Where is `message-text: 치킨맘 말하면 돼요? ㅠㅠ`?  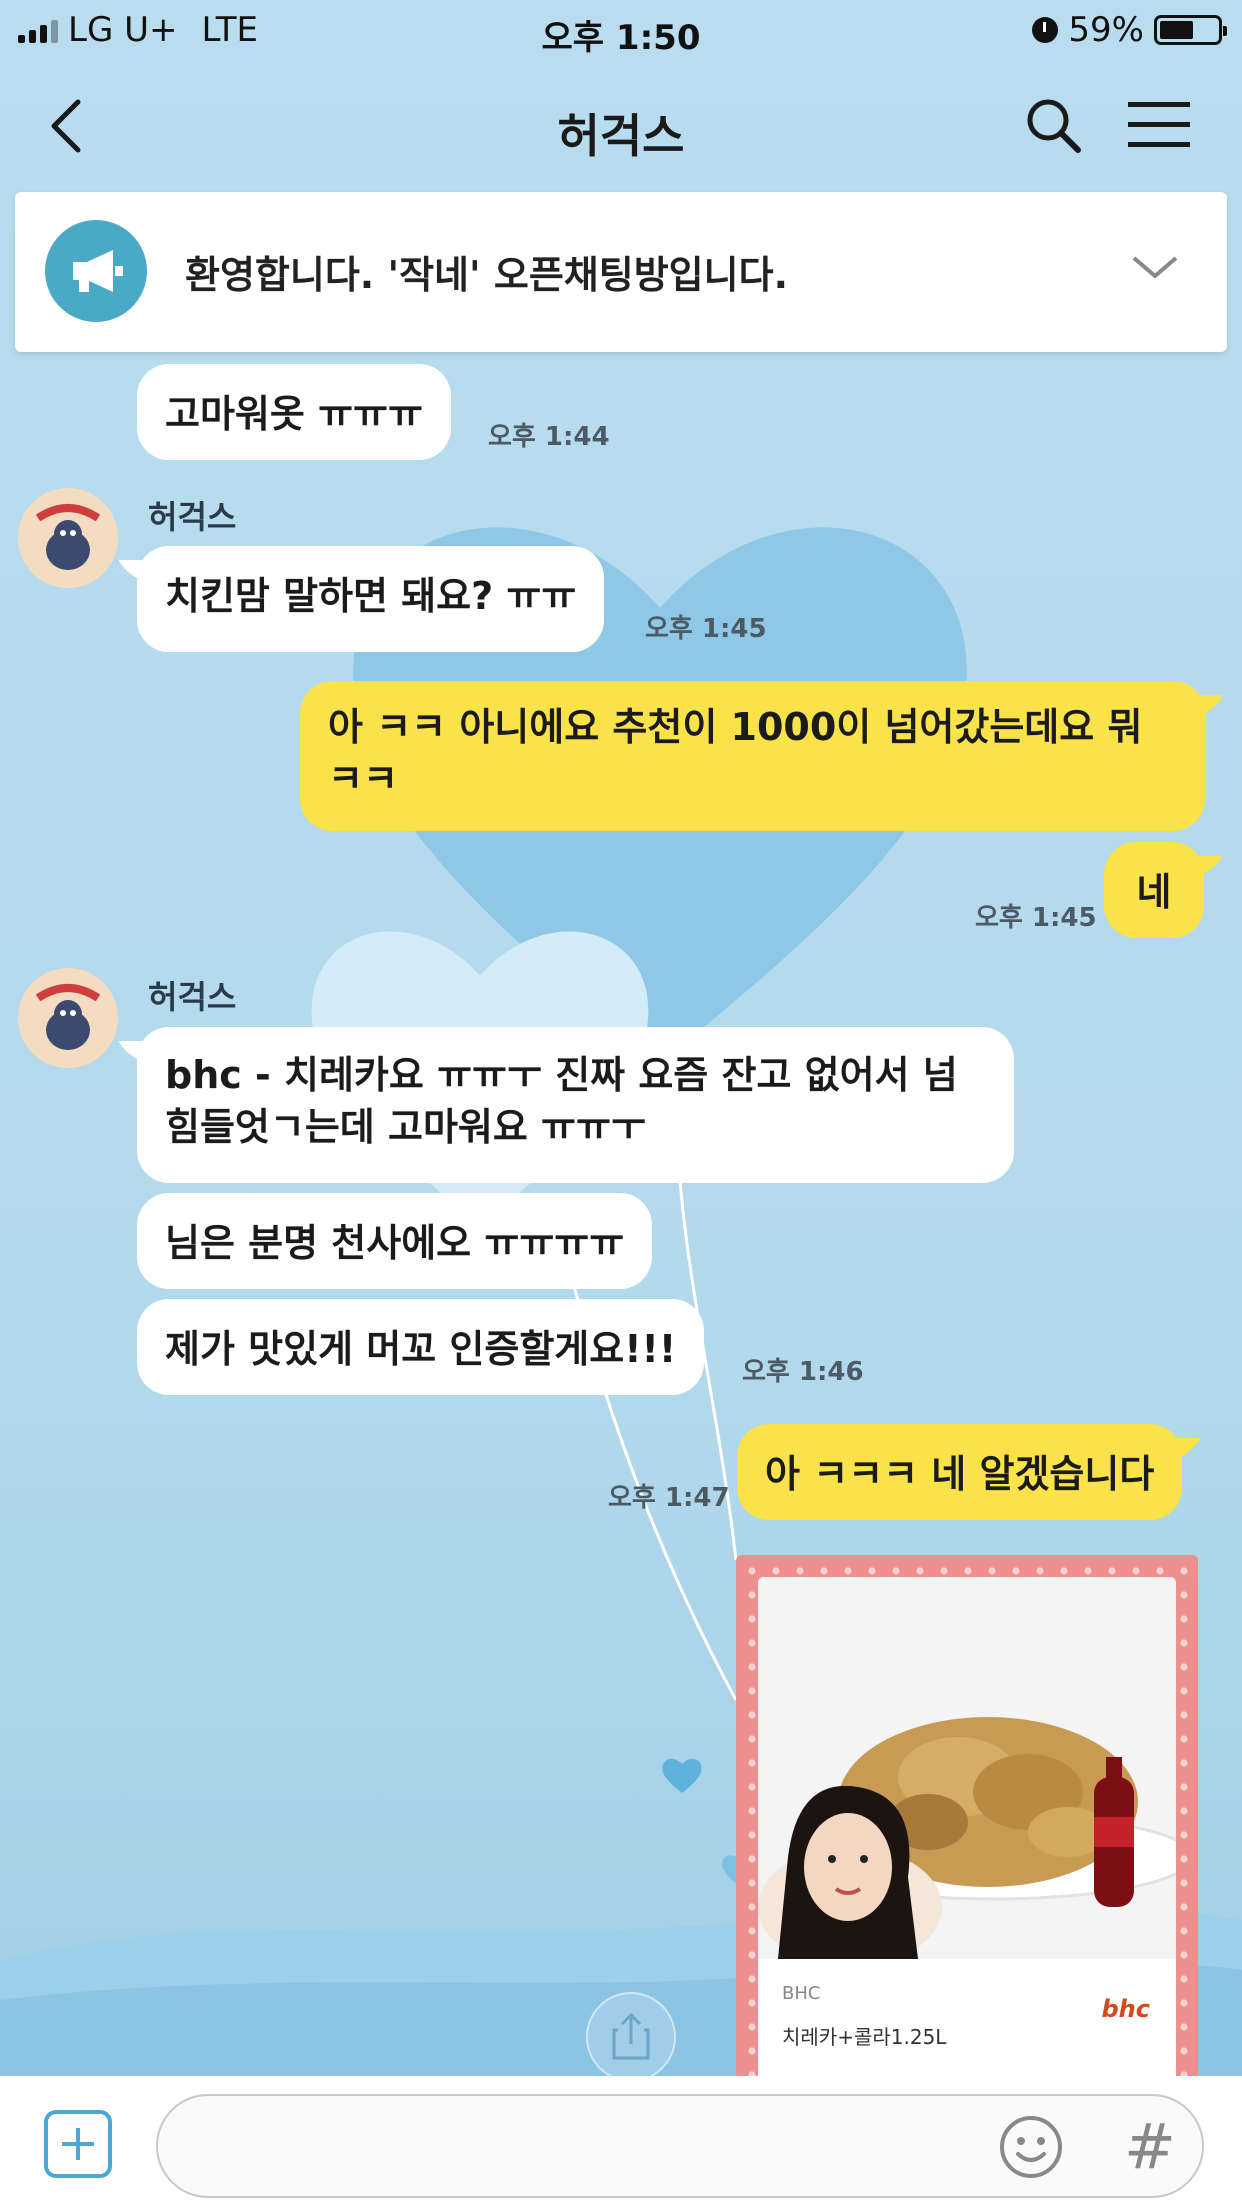
message-text: 치킨맘 말하면 돼요? ㅠㅠ is located at coordinates (371, 596).